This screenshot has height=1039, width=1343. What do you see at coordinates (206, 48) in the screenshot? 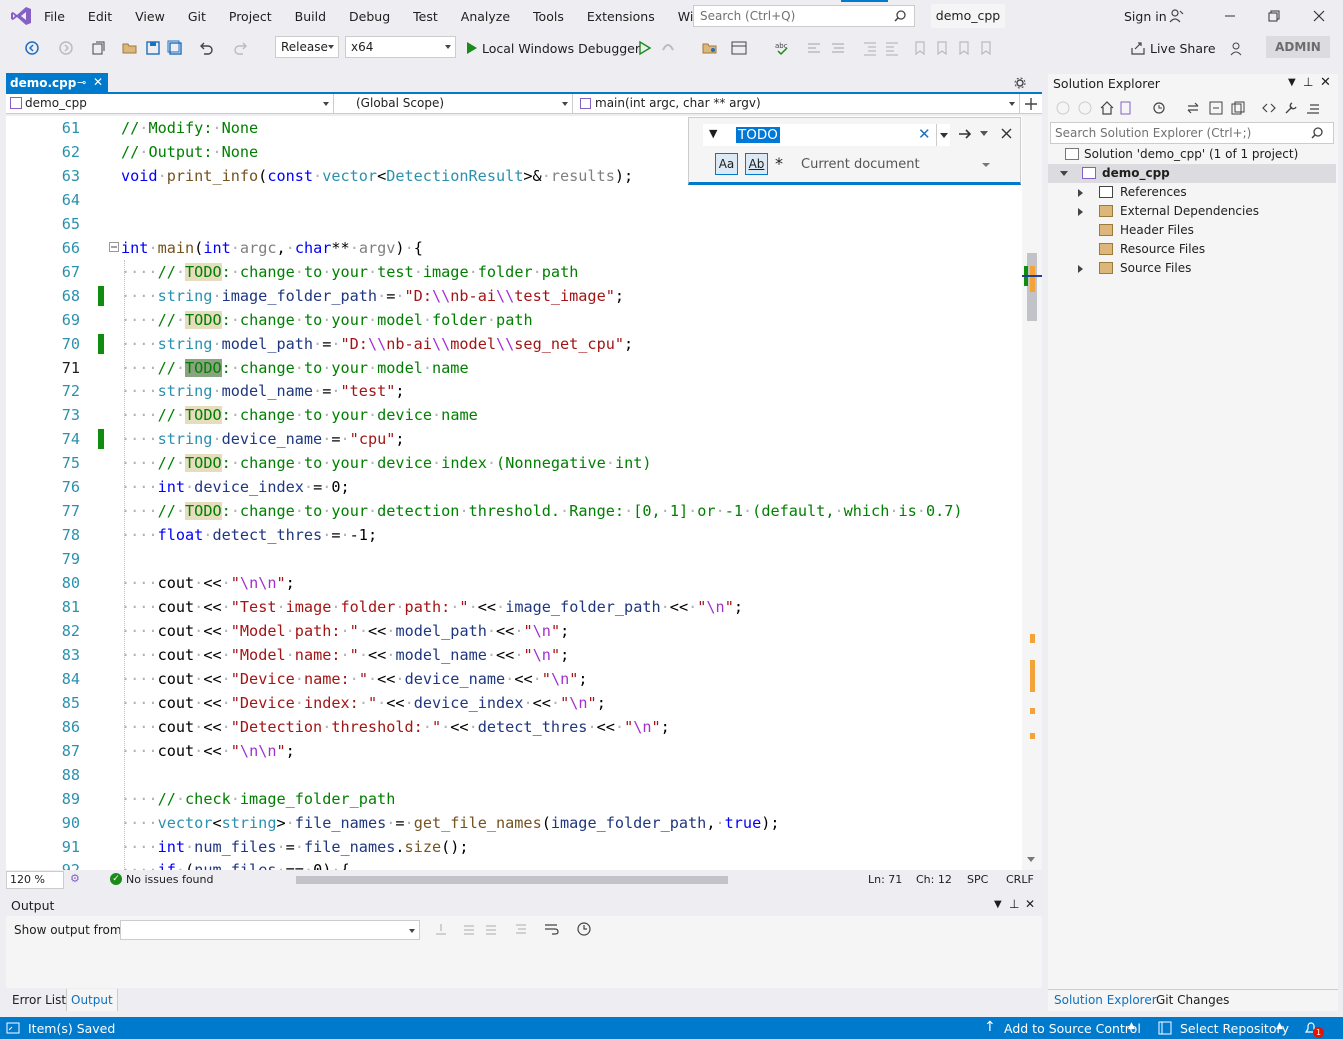
I see `undo-icon` at bounding box center [206, 48].